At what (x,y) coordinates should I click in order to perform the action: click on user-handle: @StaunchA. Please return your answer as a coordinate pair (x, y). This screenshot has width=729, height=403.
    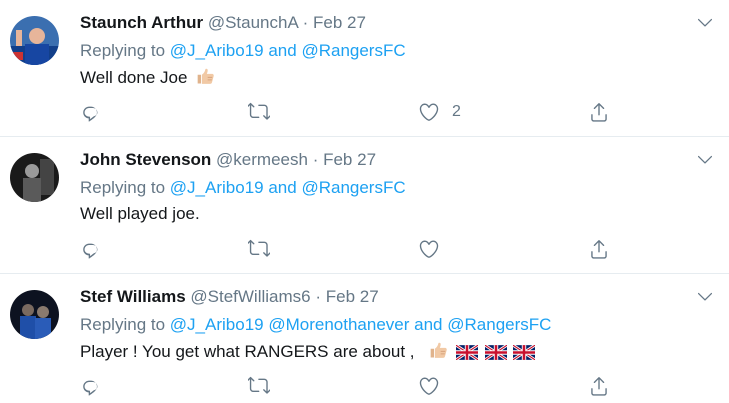
    Looking at the image, I should click on (253, 22).